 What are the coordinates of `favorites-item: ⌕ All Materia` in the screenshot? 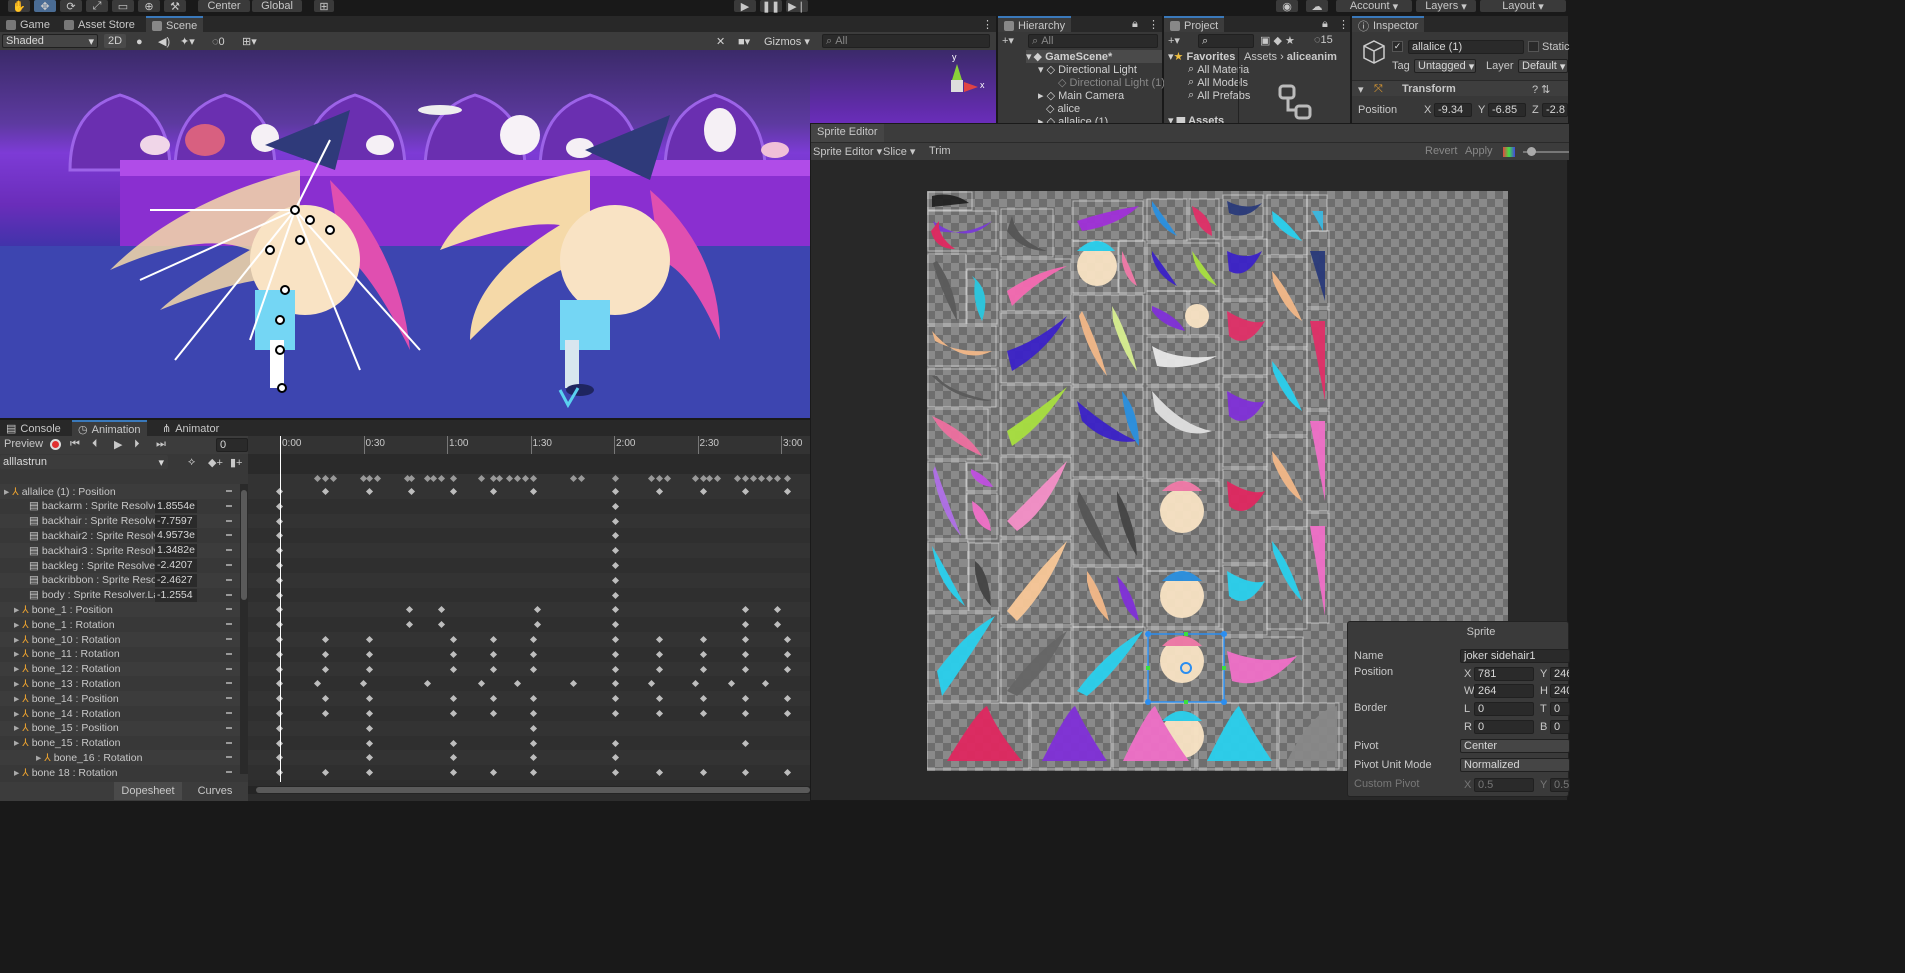 It's located at (1218, 69).